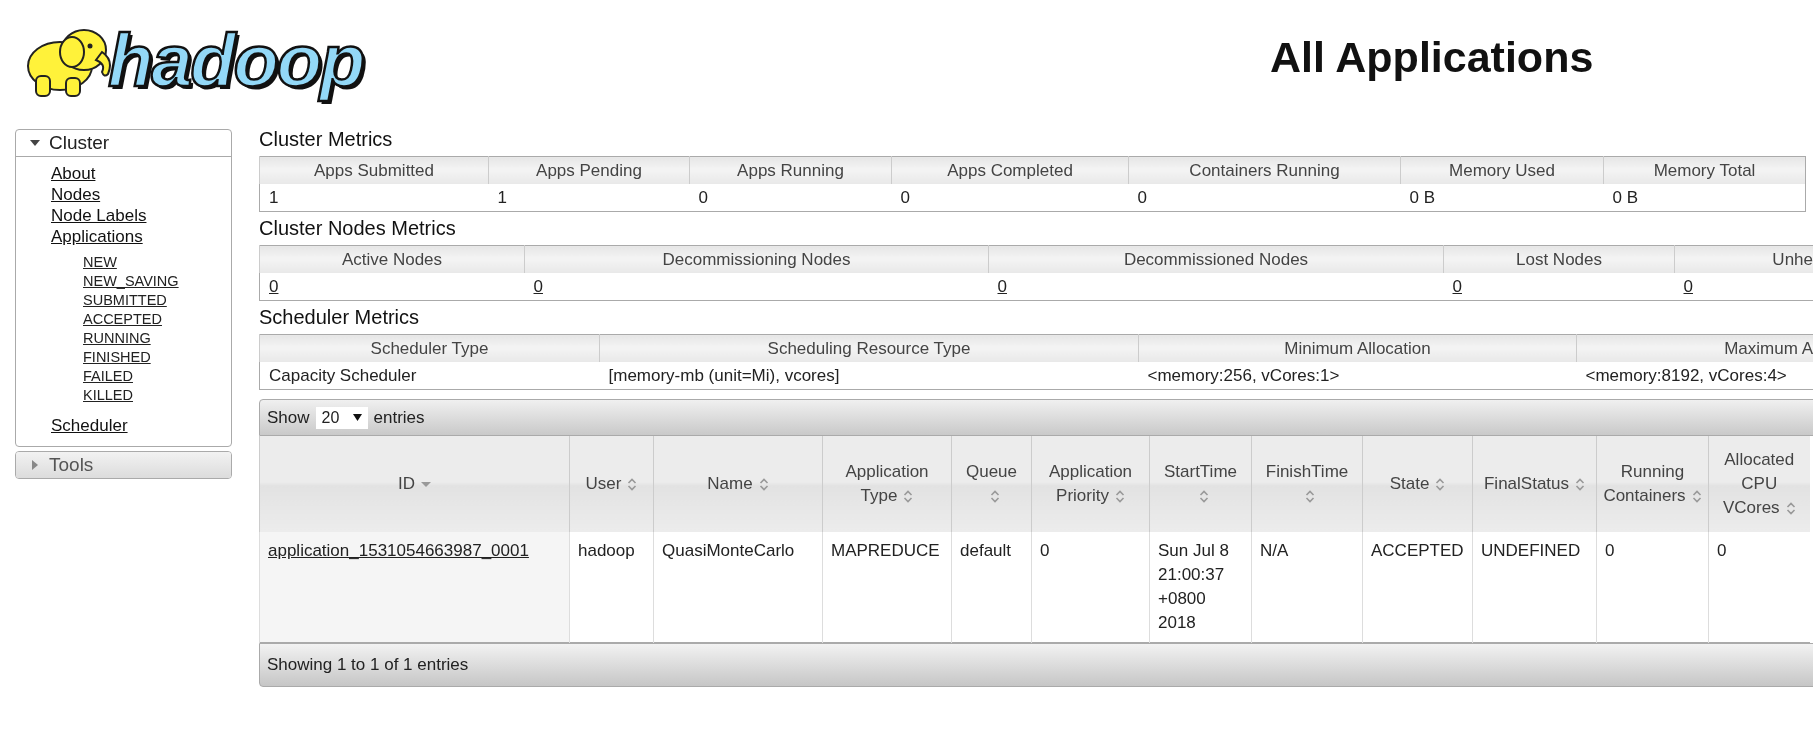 The image size is (1813, 733). Describe the element at coordinates (887, 484) in the screenshot. I see `column-header: Application Type` at that location.